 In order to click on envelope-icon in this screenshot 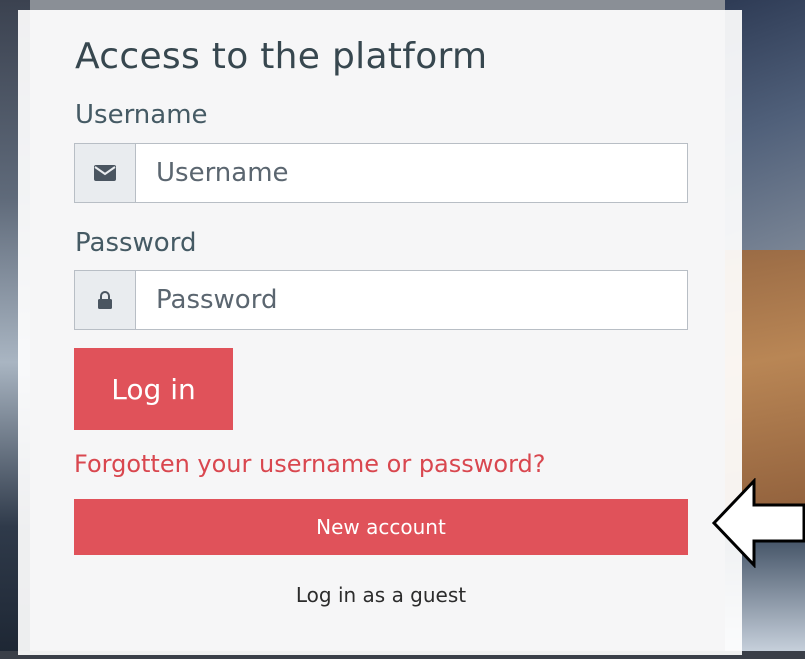, I will do `click(105, 173)`.